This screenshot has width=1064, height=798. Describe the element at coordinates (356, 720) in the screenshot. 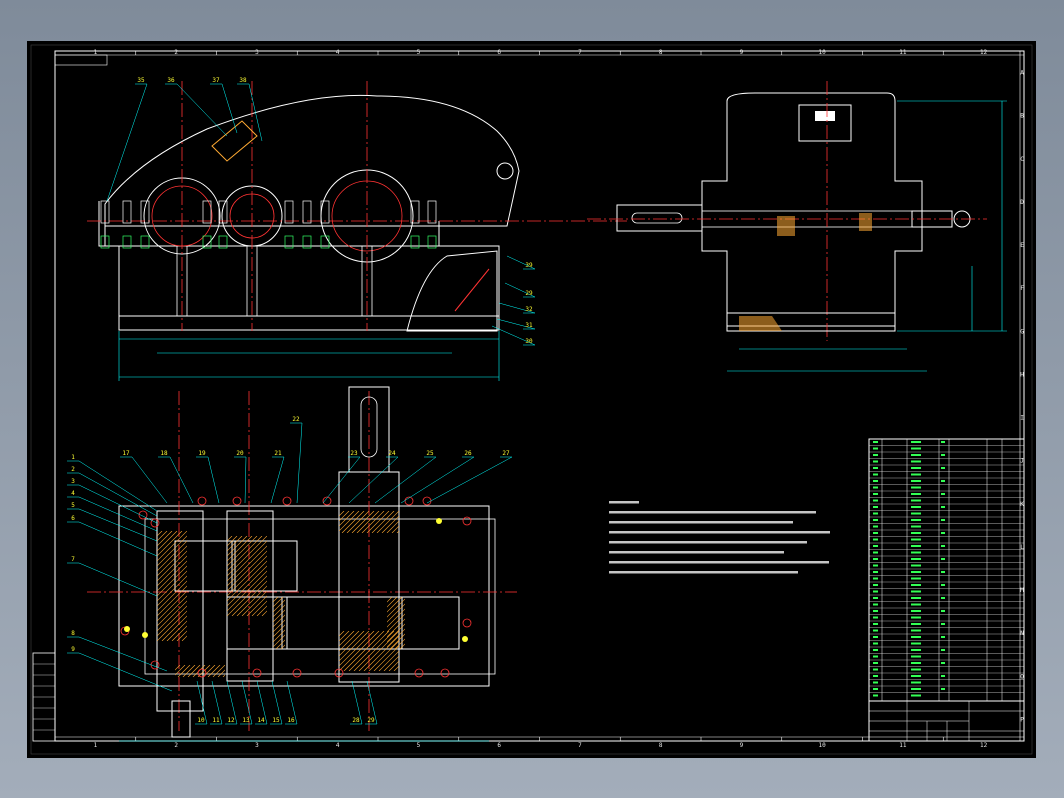

I see `part-callout-number: 28` at that location.